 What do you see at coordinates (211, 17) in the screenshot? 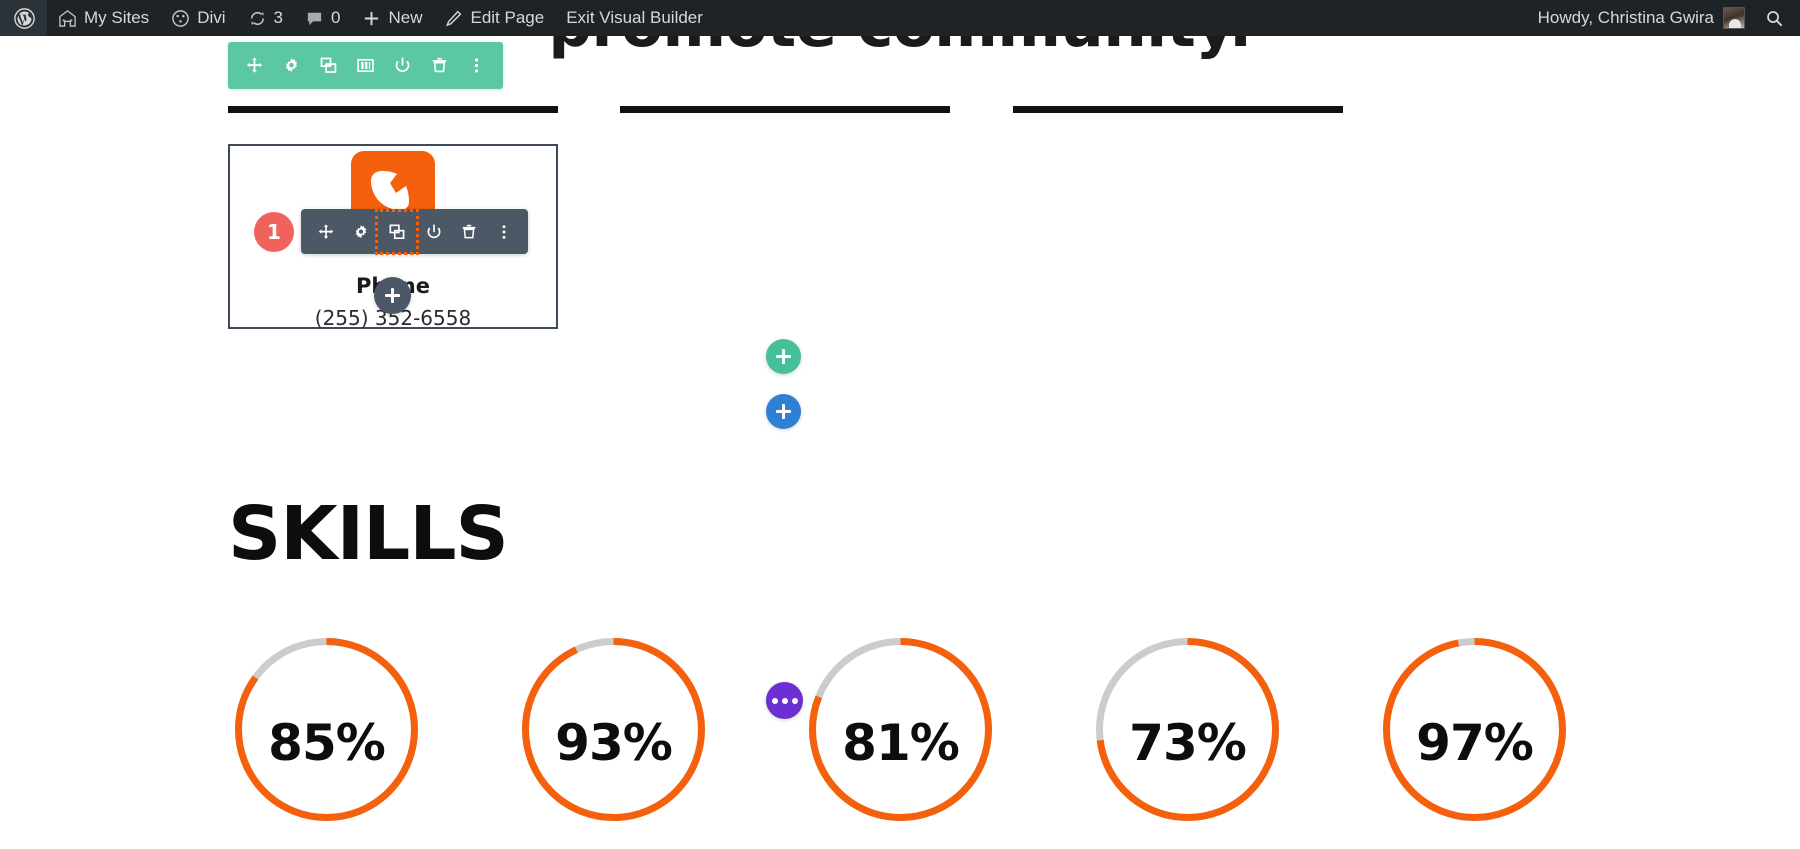
I see `adminbar-label: Divi` at bounding box center [211, 17].